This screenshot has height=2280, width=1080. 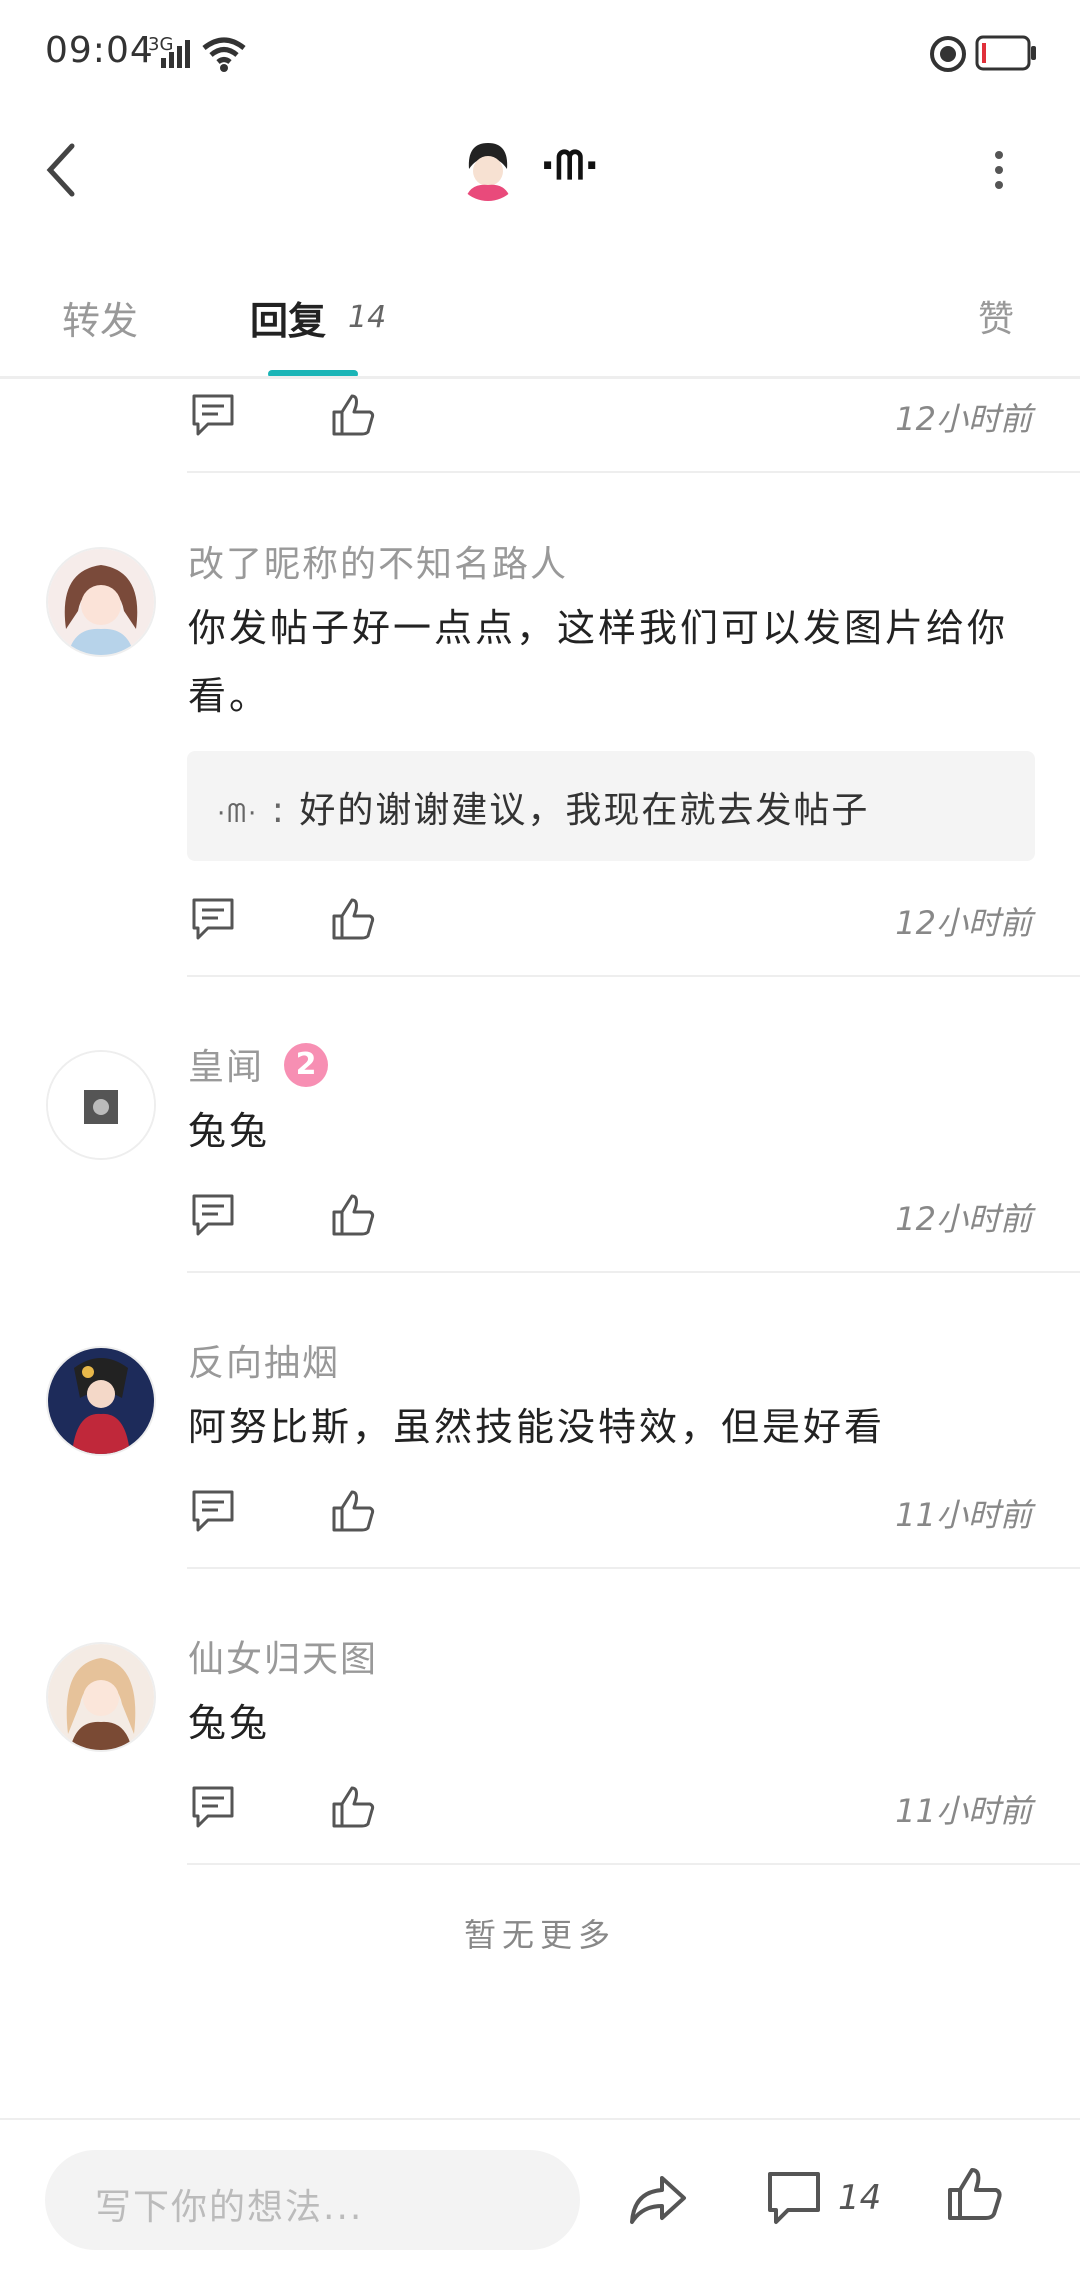 I want to click on quoted-reply: ·ᗰ· : 好的谢谢建议，我现在就去发帖子, so click(x=611, y=806).